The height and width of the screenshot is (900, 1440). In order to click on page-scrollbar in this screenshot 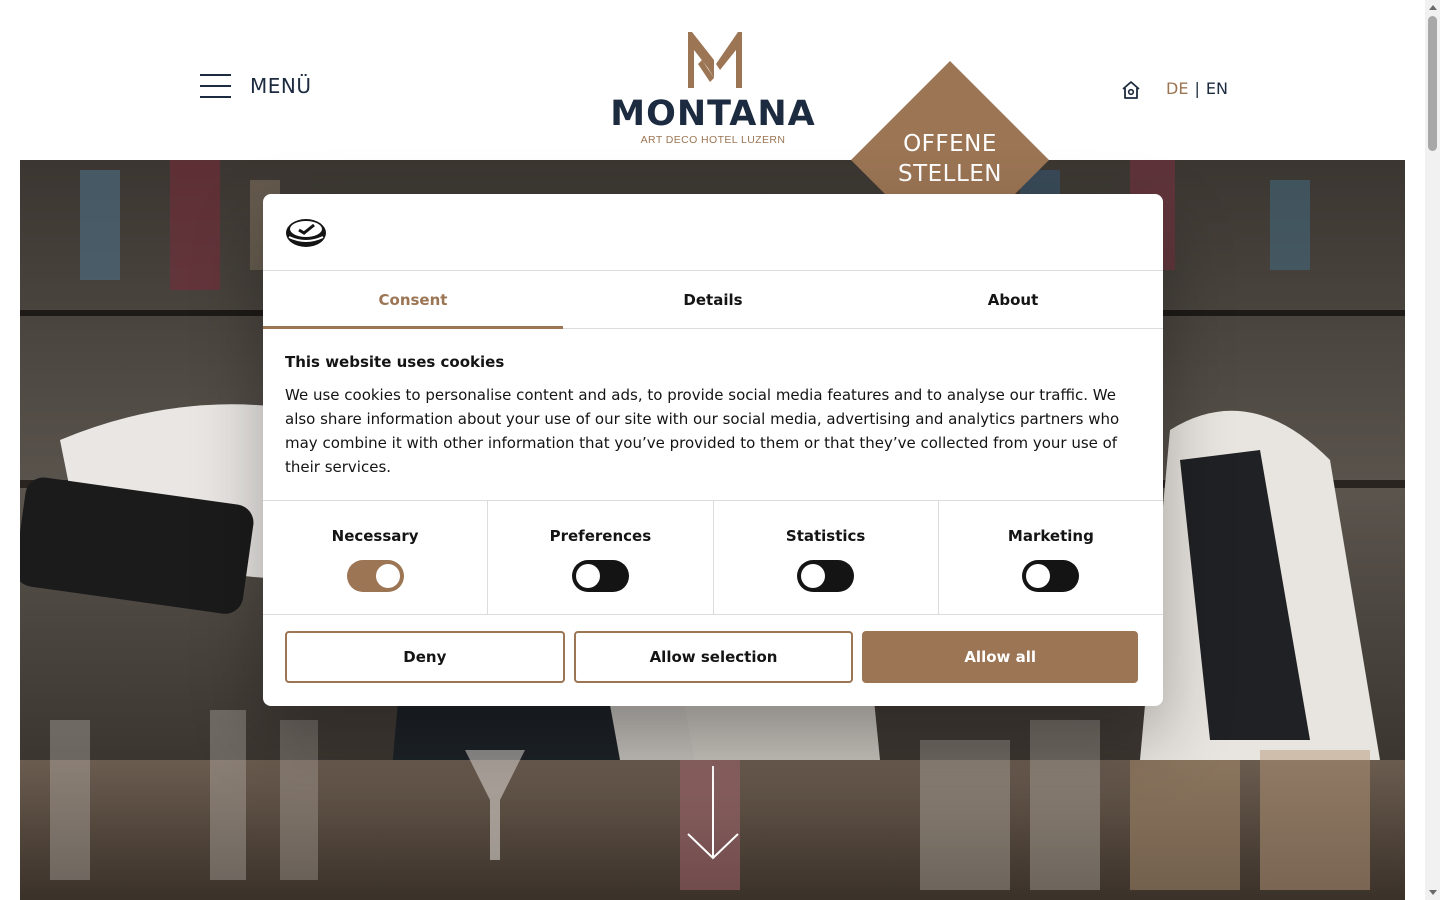, I will do `click(1432, 450)`.